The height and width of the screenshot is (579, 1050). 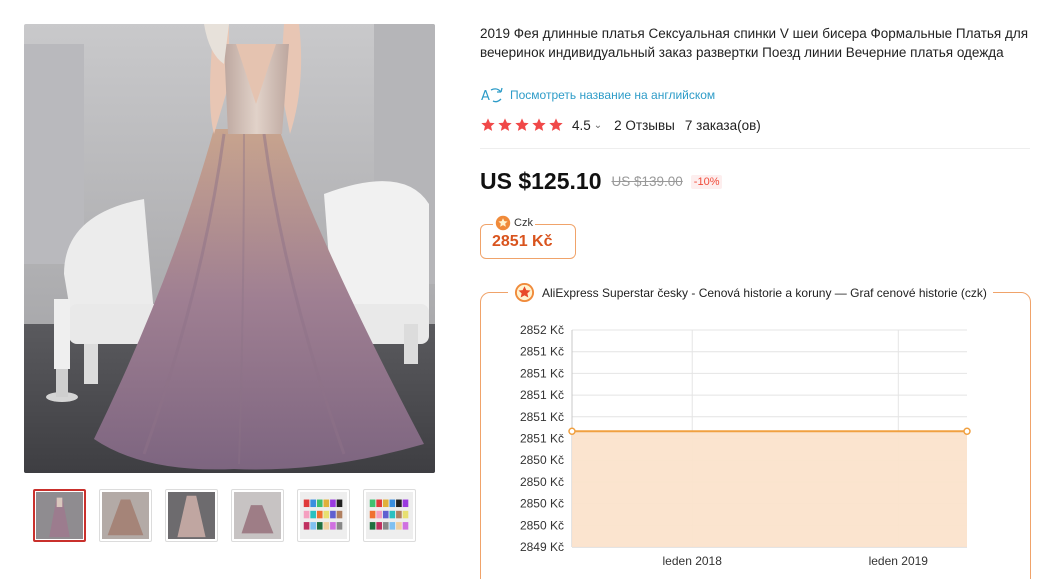 What do you see at coordinates (503, 223) in the screenshot?
I see `superstar-badge-icon` at bounding box center [503, 223].